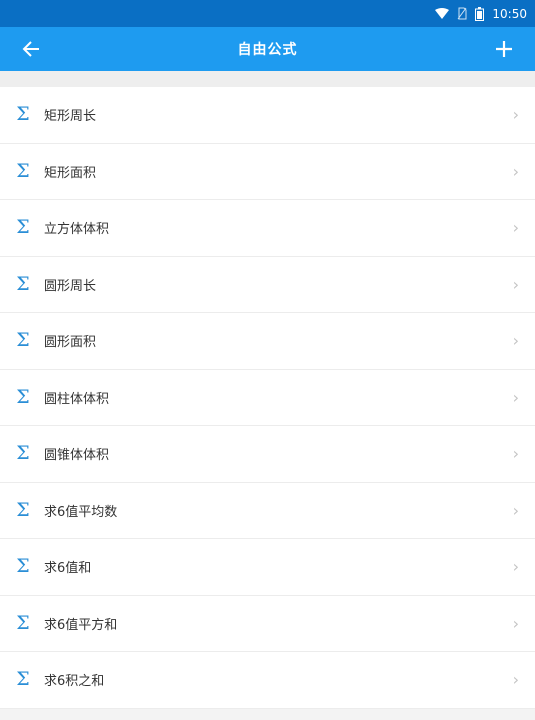 This screenshot has width=535, height=720. I want to click on formula-list-item: Σ 立方体体积 ›, so click(267, 228).